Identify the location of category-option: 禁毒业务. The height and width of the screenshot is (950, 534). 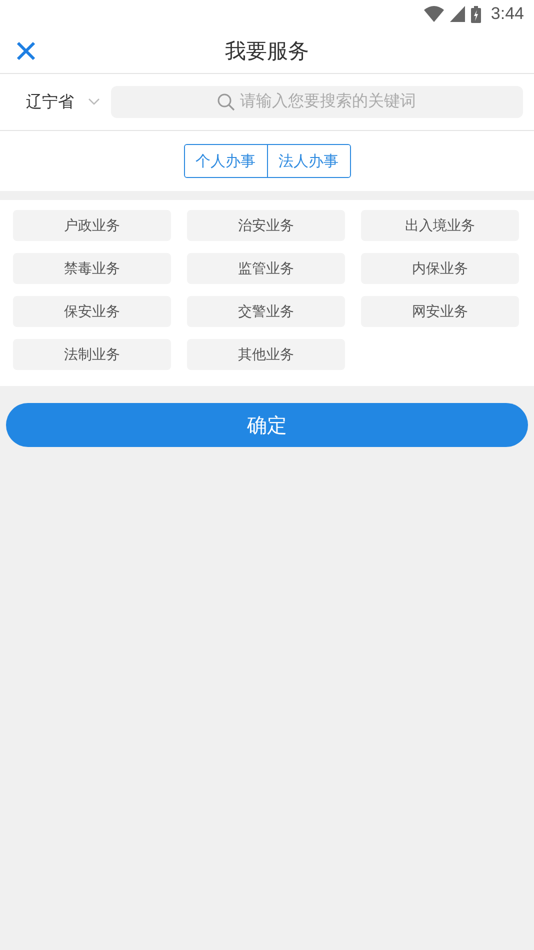
(92, 268).